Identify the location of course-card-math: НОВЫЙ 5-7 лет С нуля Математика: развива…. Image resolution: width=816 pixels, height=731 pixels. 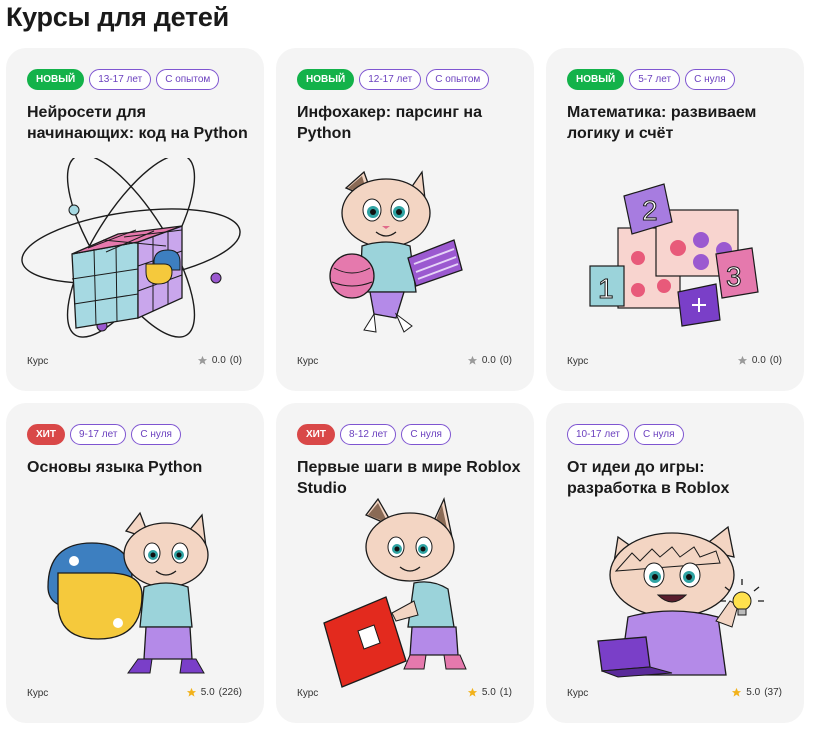
(675, 219).